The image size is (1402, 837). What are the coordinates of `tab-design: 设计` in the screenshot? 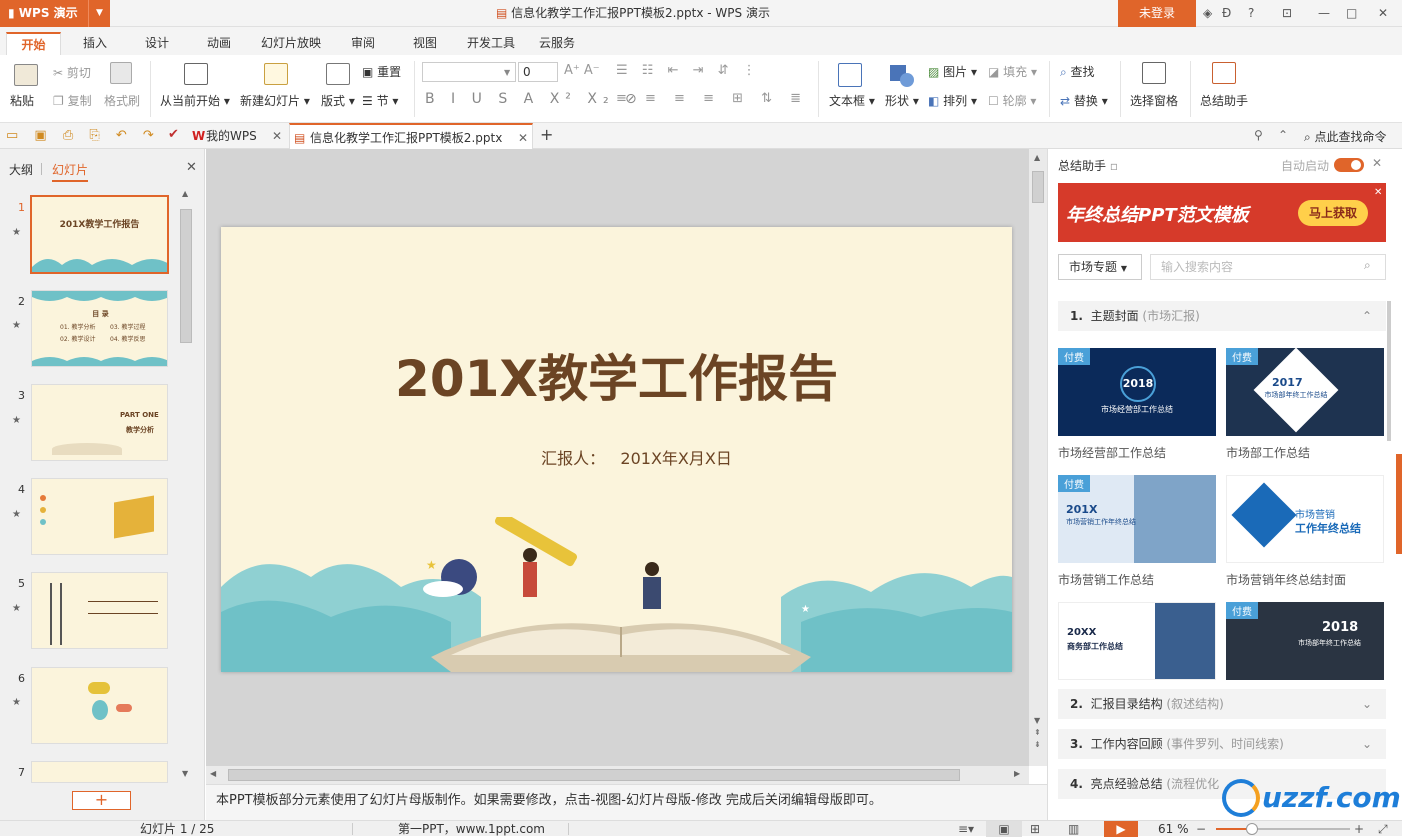 It's located at (157, 43).